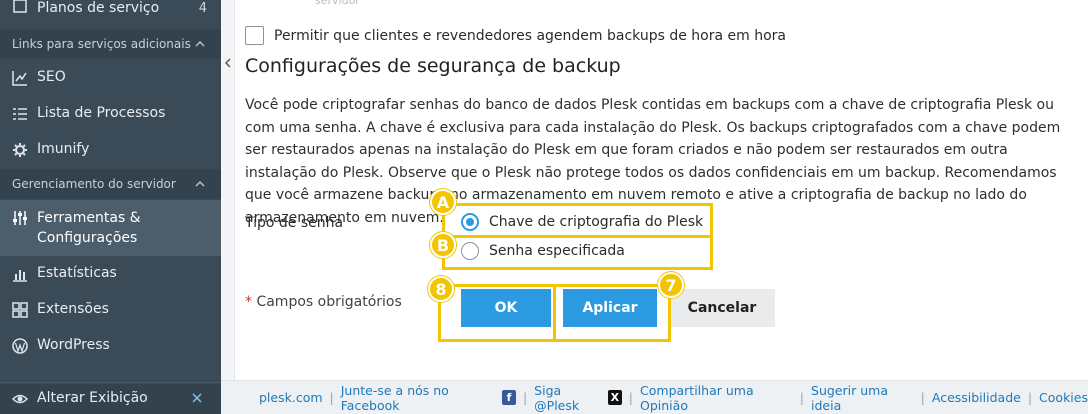  I want to click on plans-count: 4, so click(202, 8).